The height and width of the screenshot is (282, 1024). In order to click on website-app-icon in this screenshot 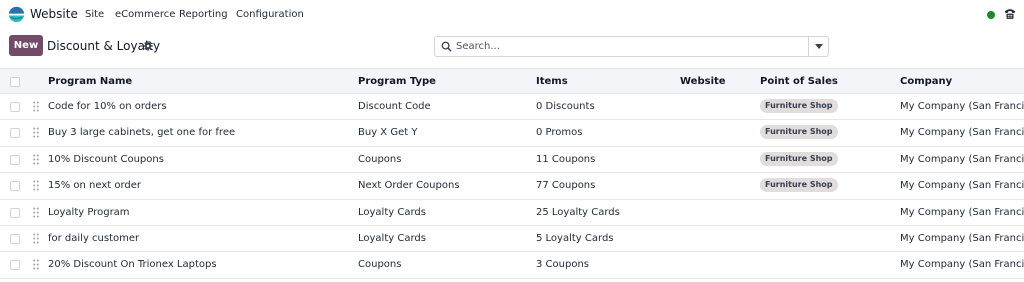, I will do `click(16, 14)`.